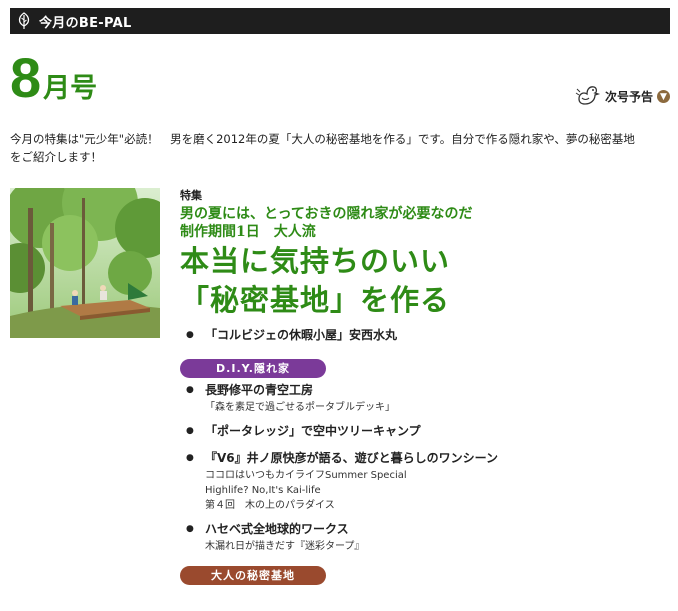 The image size is (678, 611). What do you see at coordinates (285, 546) in the screenshot?
I see `list-item-note: 木漏れ日が描きだす『迷彩タープ』` at bounding box center [285, 546].